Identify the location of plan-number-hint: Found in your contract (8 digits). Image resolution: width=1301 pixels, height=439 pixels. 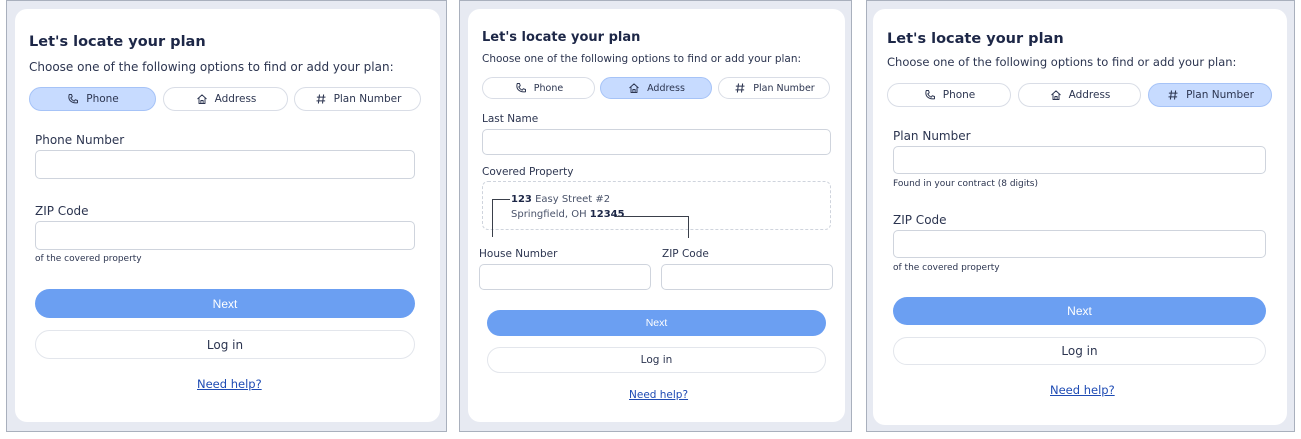
(966, 184).